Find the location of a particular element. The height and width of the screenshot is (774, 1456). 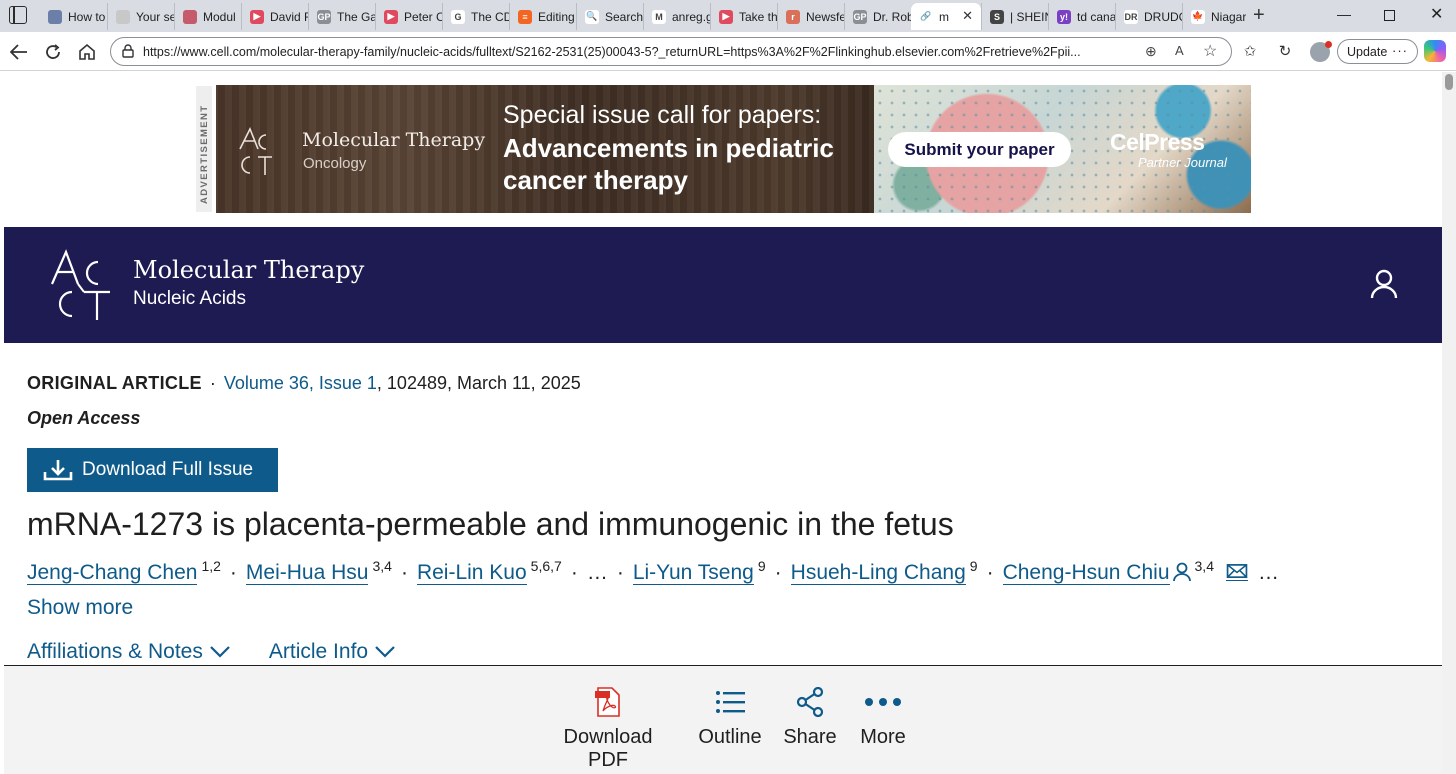

outline-label: Outline is located at coordinates (730, 737).